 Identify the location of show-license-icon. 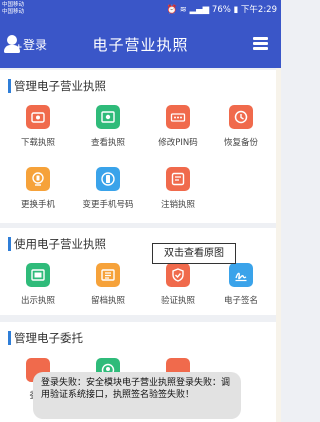
(38, 275).